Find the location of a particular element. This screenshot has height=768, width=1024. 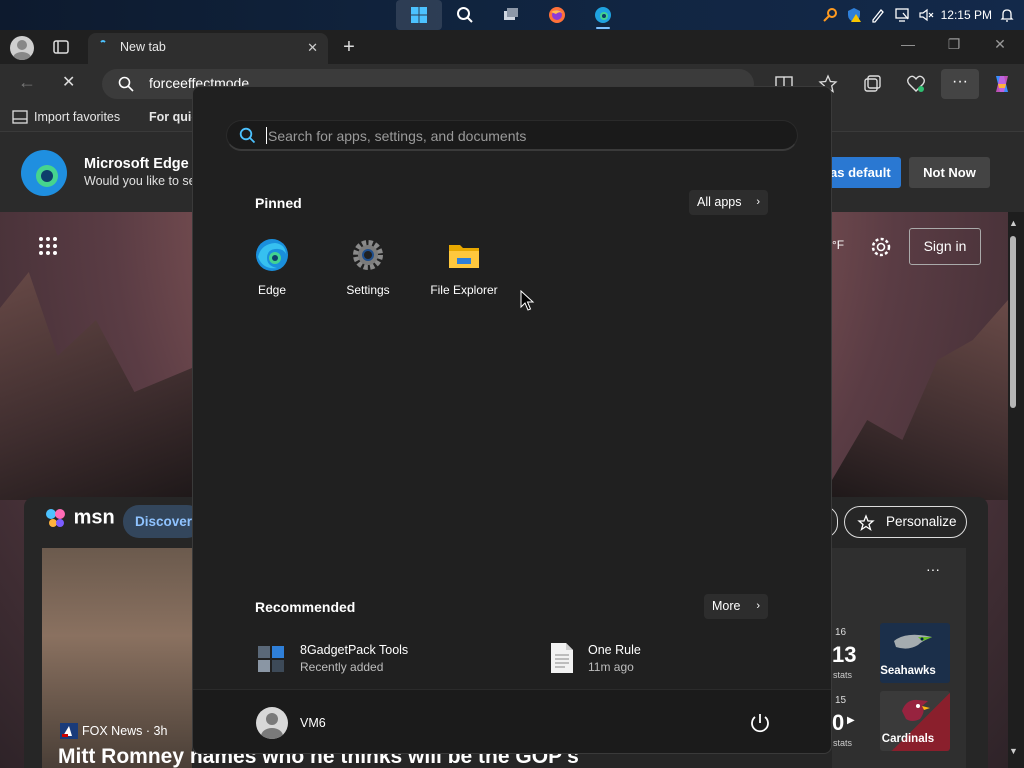

user-avatar is located at coordinates (272, 723).